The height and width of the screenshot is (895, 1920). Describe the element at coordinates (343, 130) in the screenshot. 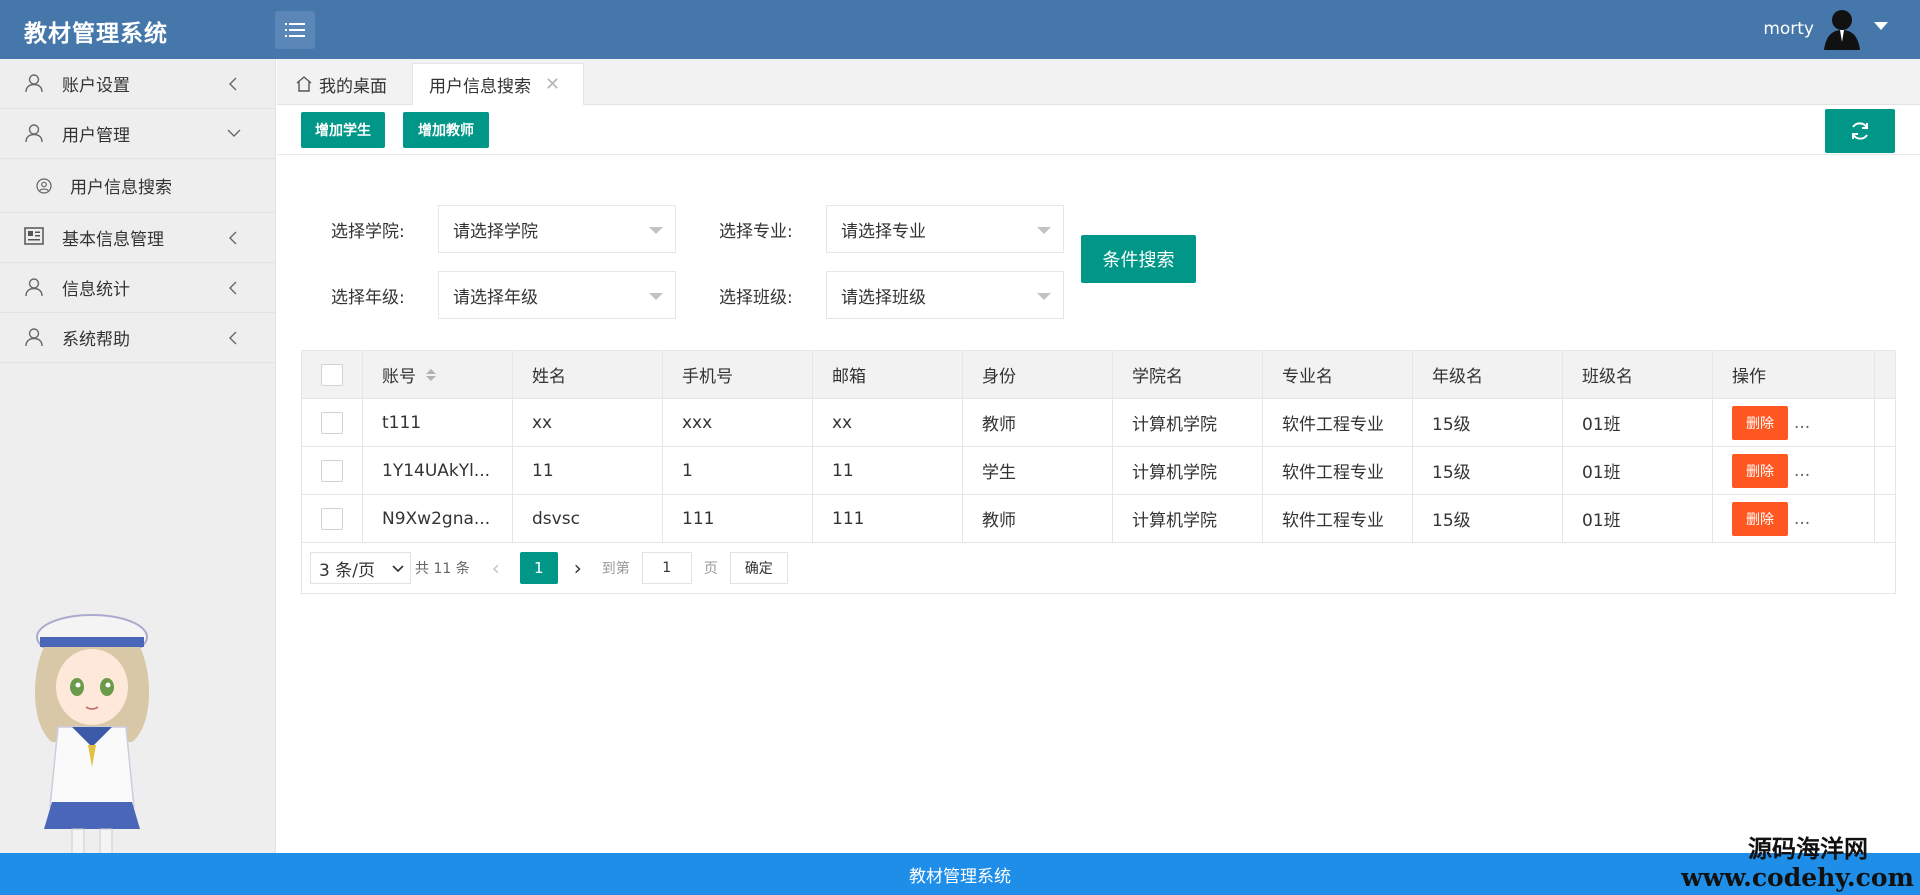

I see `add-student-button: 增加学生` at that location.